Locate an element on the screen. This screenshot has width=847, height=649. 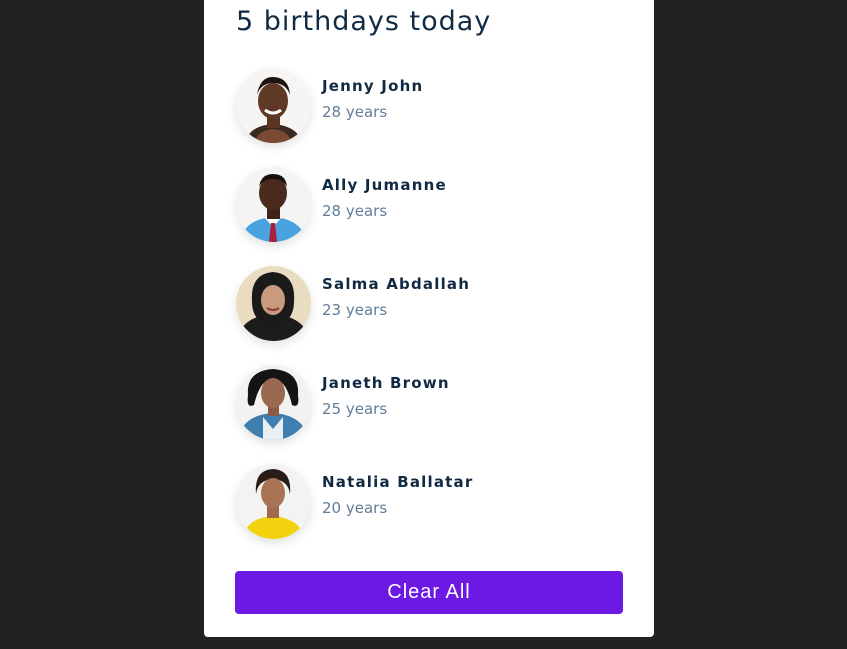
list-item: Janeth Brown 25 years is located at coordinates (431, 402).